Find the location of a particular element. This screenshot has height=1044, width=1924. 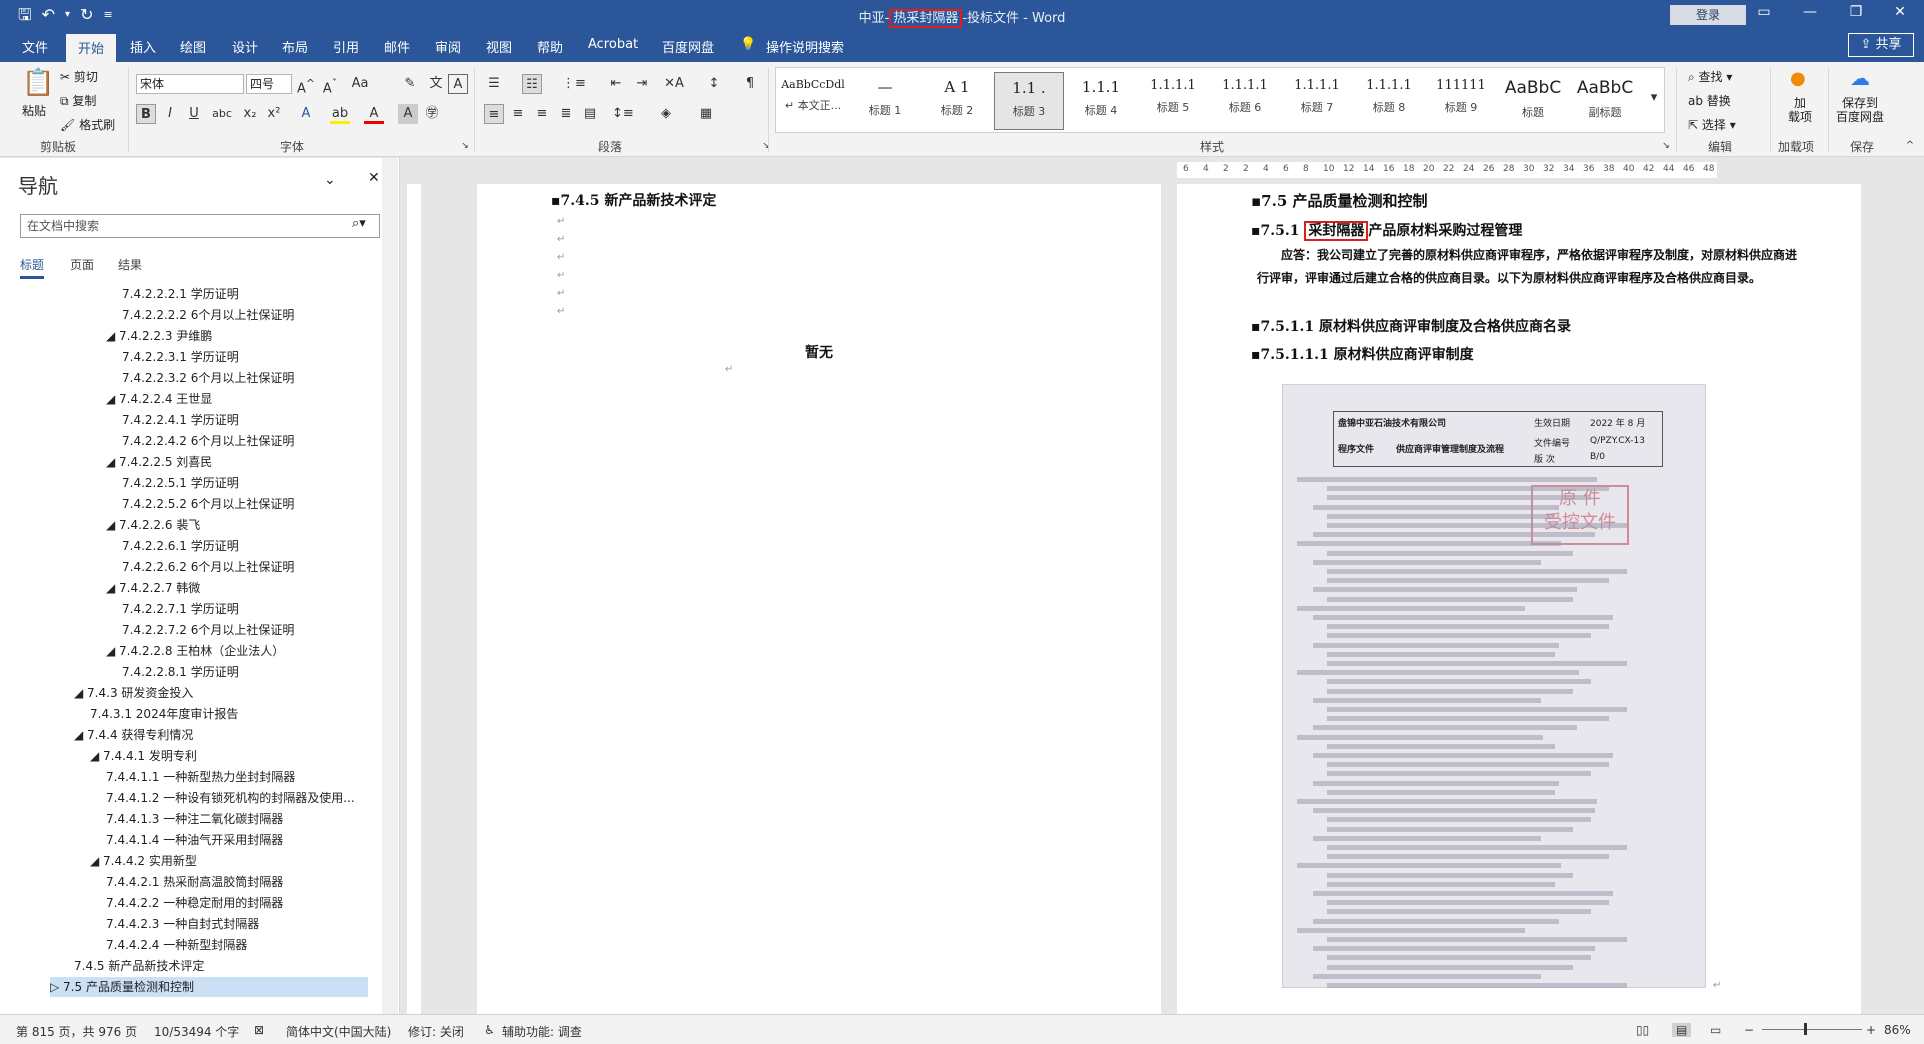

zoom-out-icon: − is located at coordinates (1749, 1030).